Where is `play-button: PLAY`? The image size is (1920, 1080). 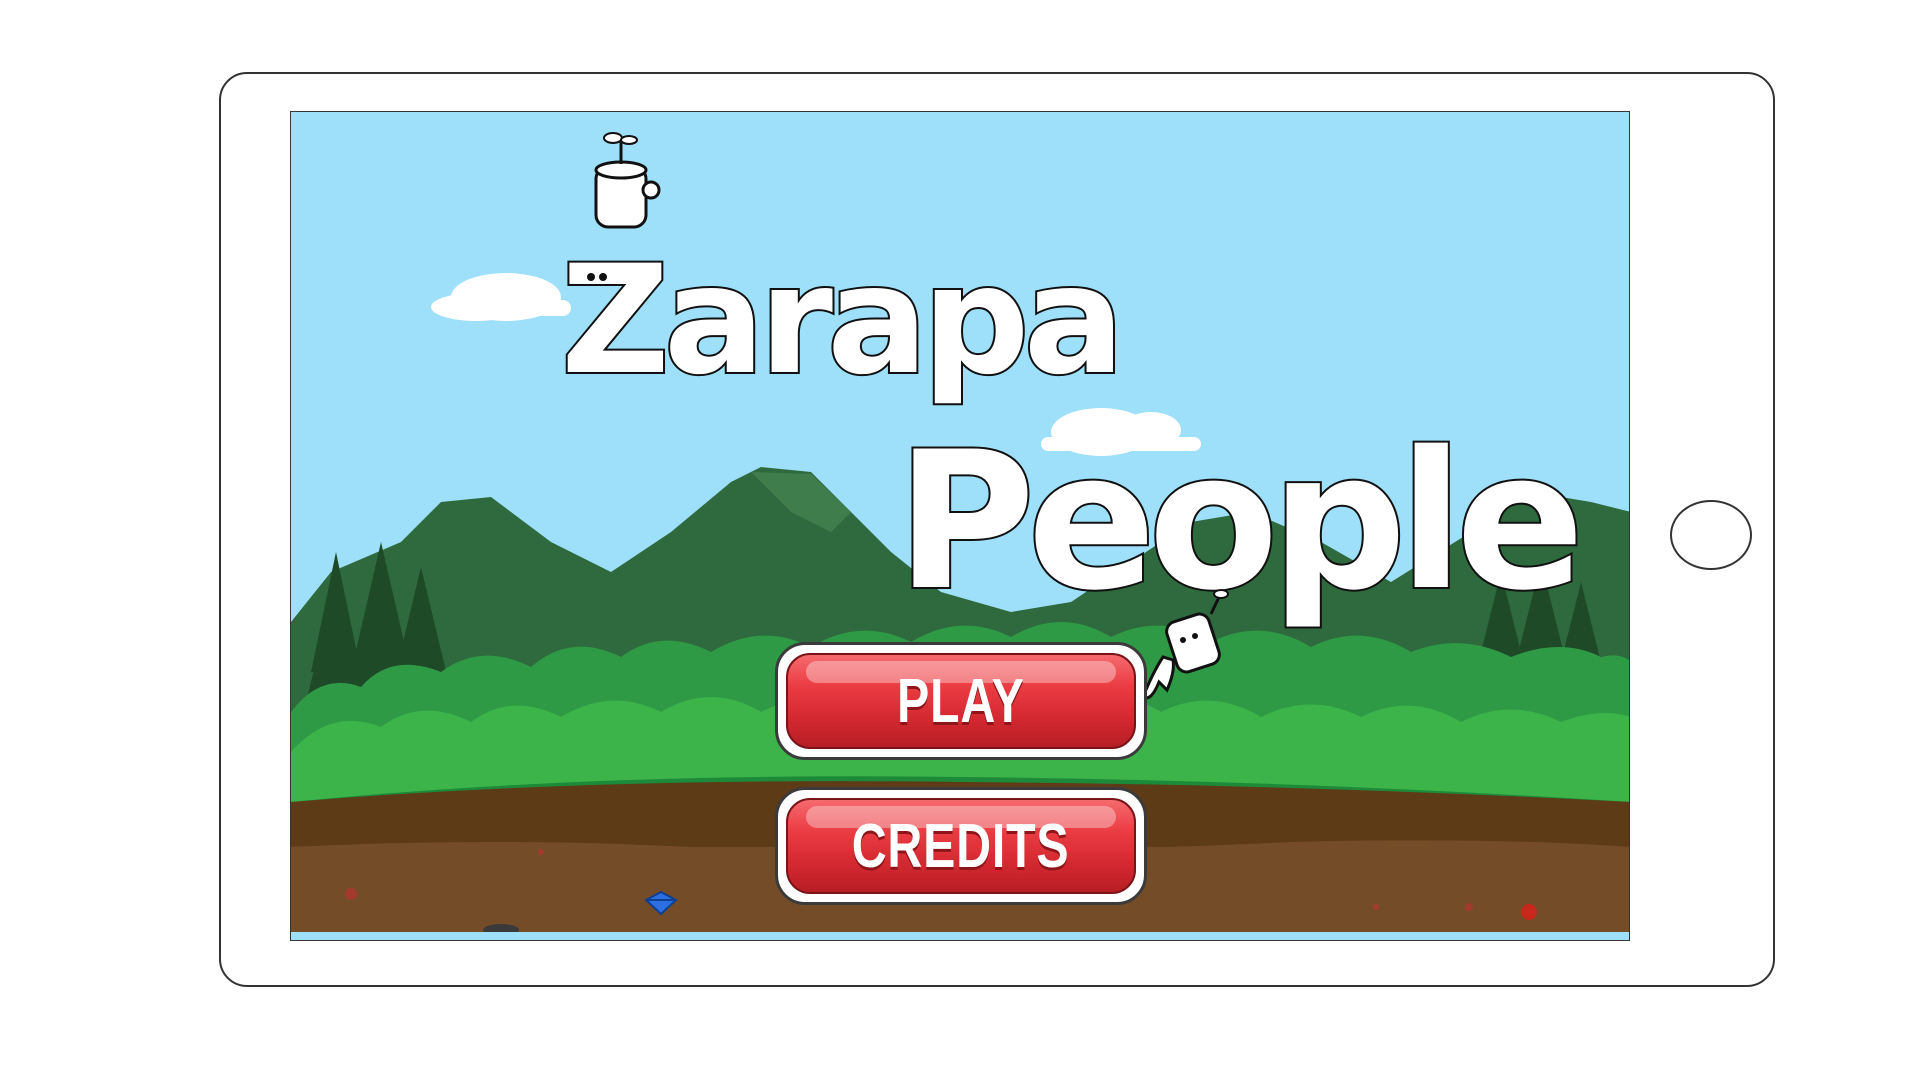 play-button: PLAY is located at coordinates (961, 701).